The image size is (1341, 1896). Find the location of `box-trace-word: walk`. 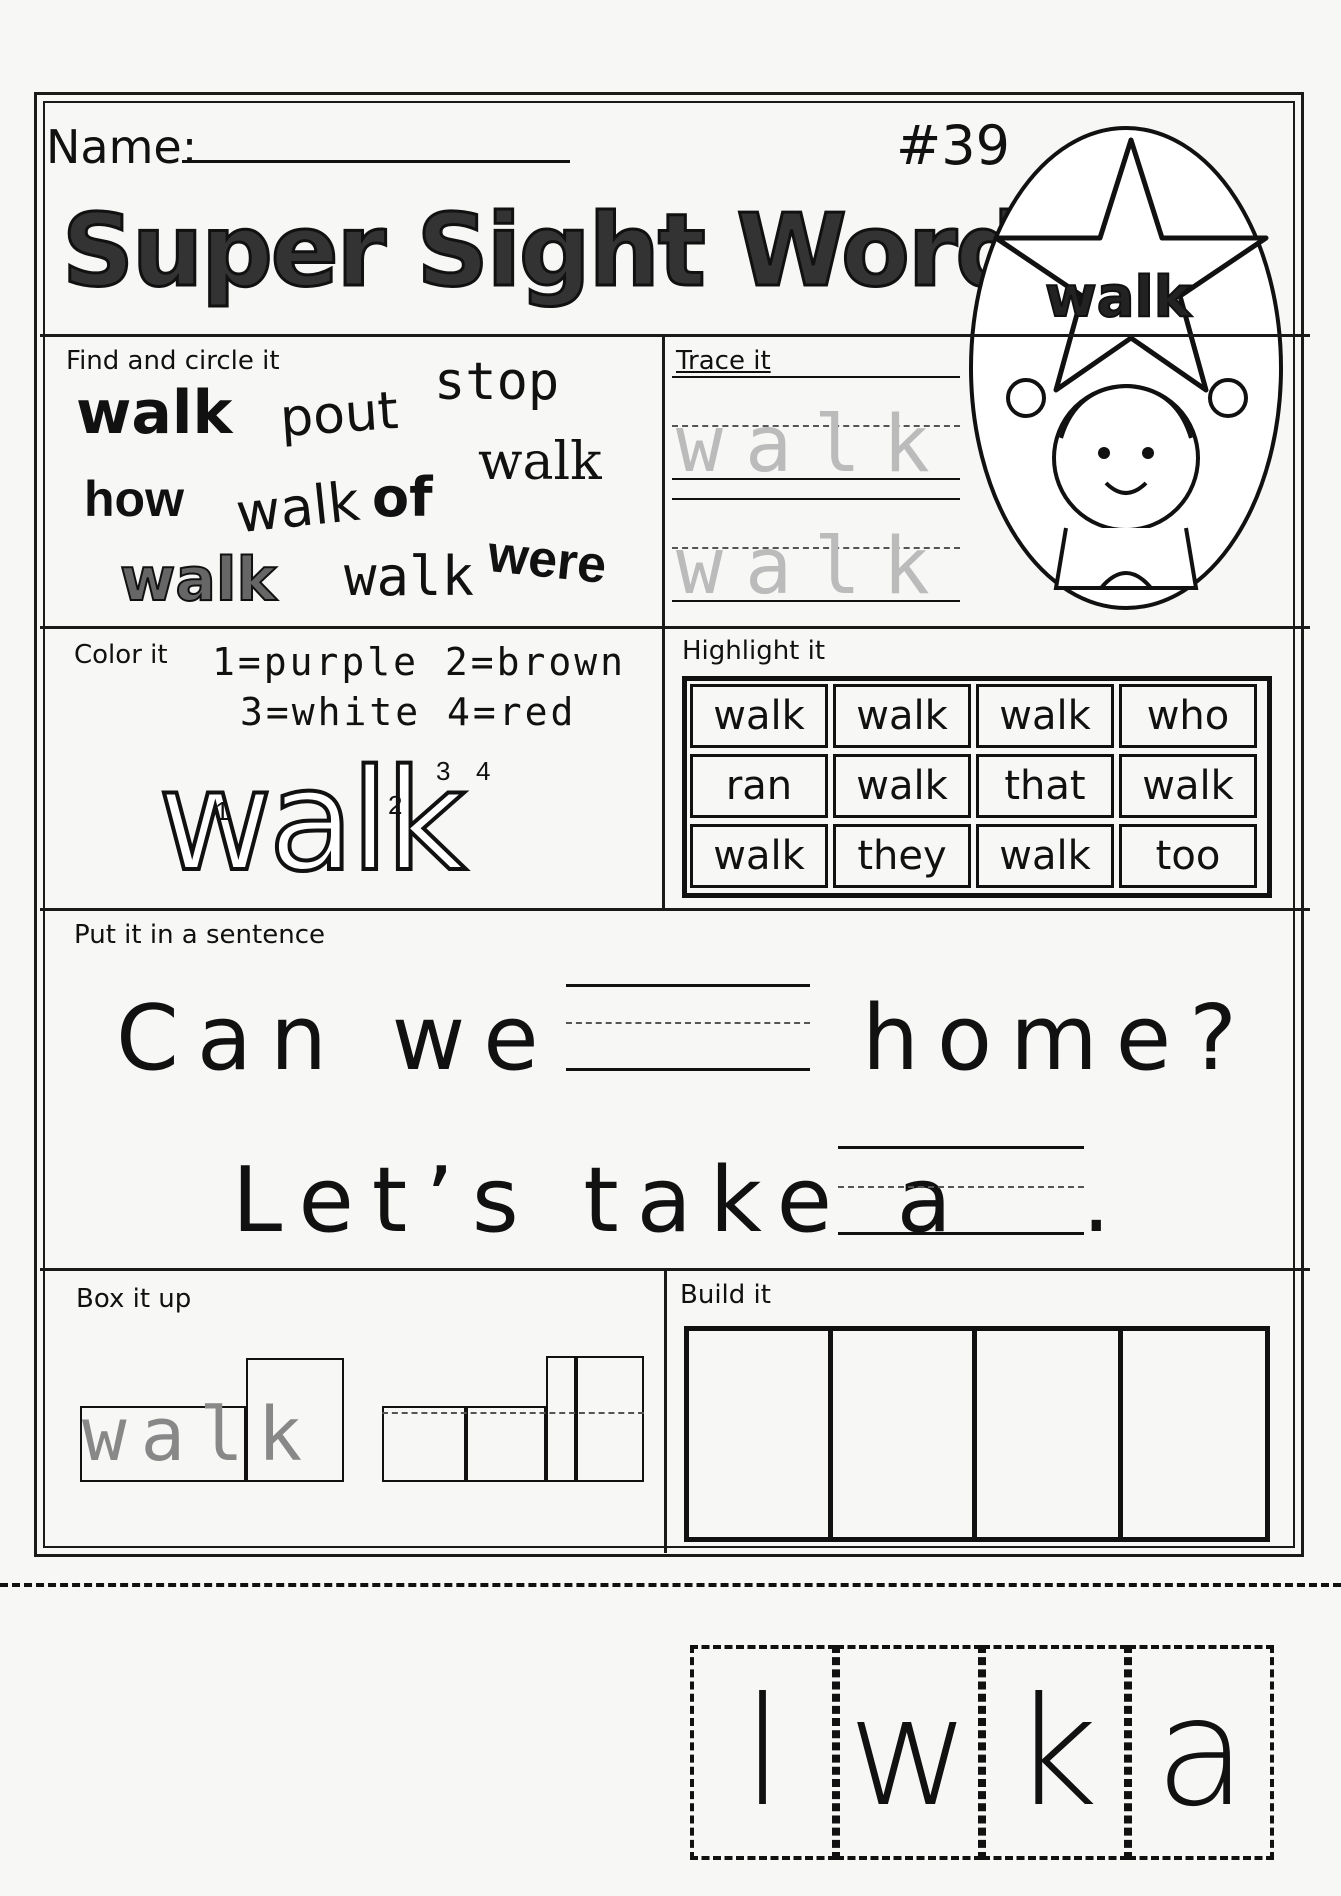

box-trace-word: walk is located at coordinates (199, 1435).